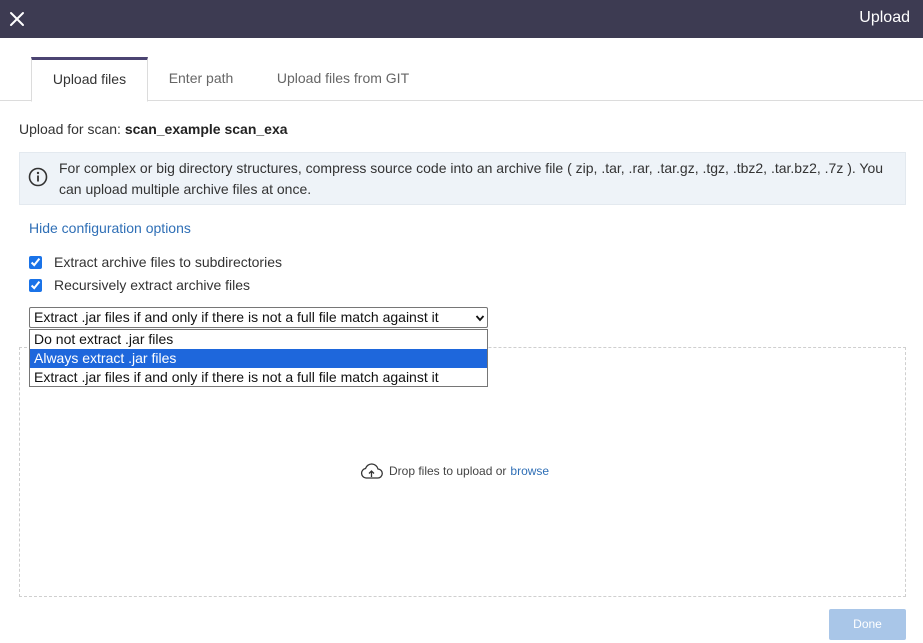 Image resolution: width=923 pixels, height=643 pixels. Describe the element at coordinates (70, 129) in the screenshot. I see `scan-label: Upload for scan:` at that location.